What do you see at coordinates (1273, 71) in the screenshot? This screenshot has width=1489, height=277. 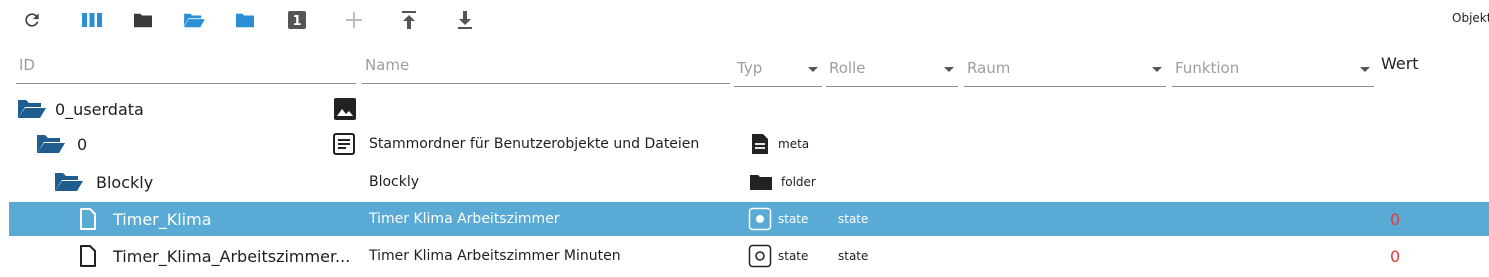 I see `funktion-filter-select: Funktion` at bounding box center [1273, 71].